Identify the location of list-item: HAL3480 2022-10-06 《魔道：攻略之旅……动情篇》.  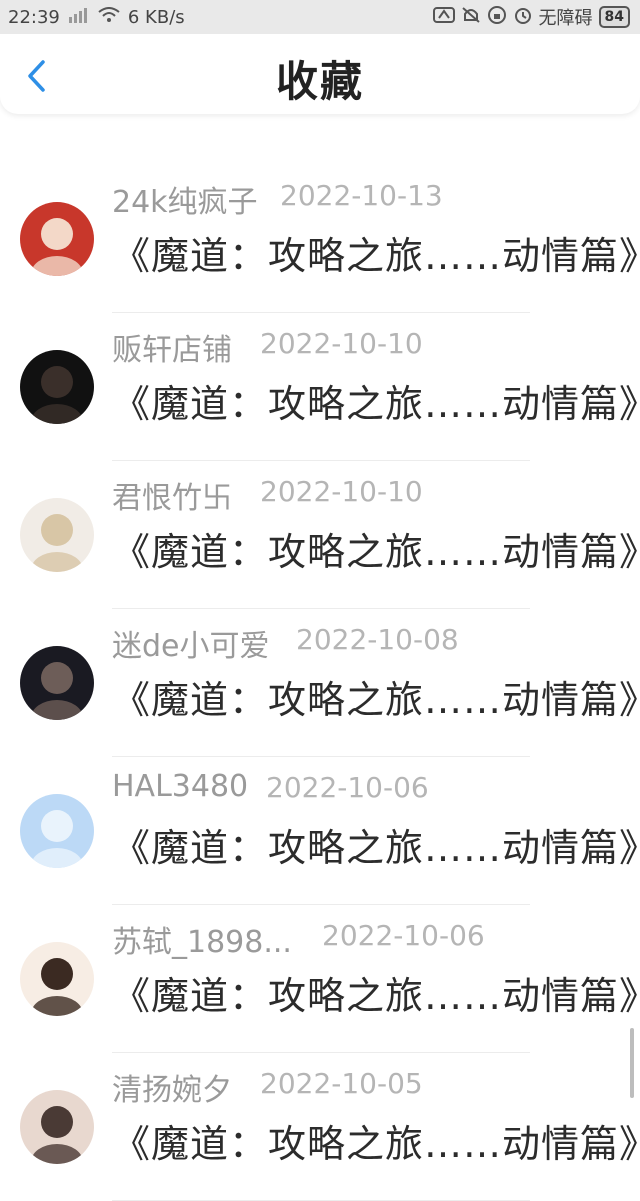
(320, 831).